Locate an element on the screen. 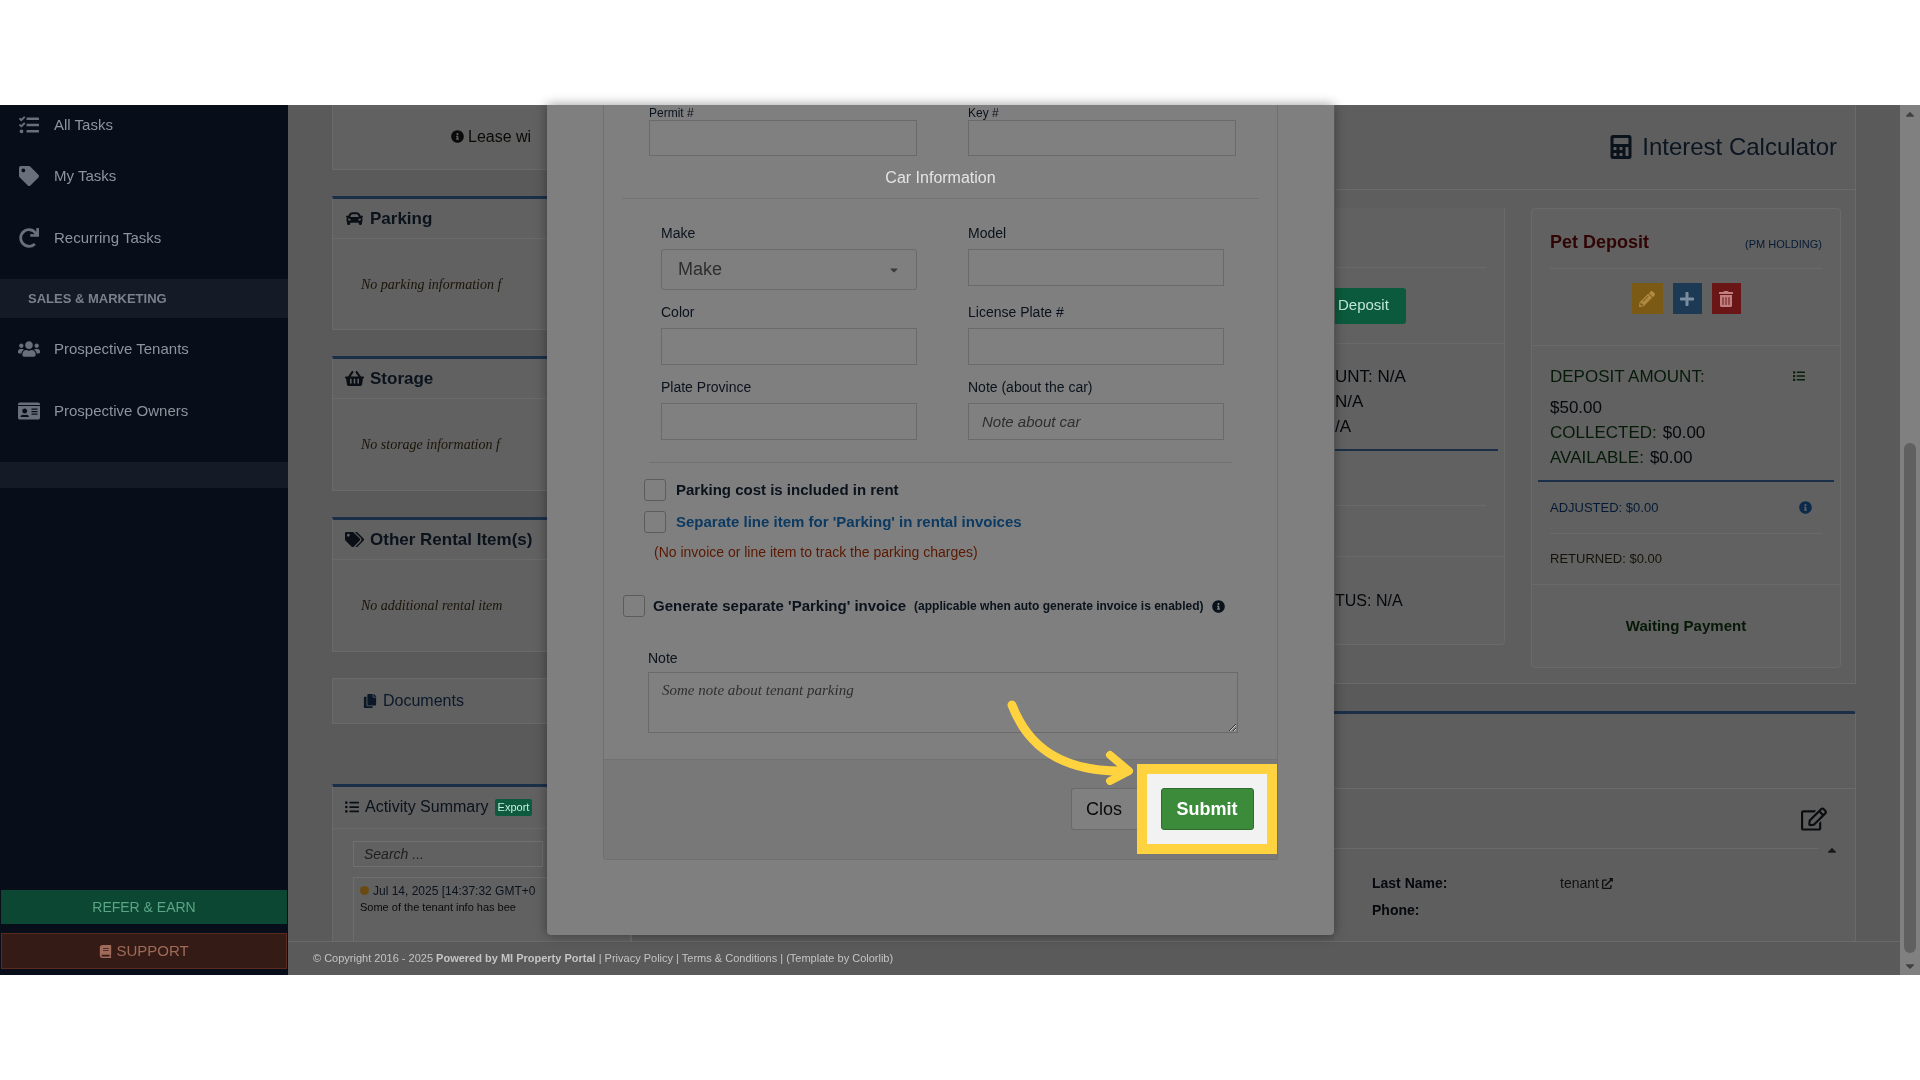 The width and height of the screenshot is (1920, 1080). field-label: Make is located at coordinates (679, 233).